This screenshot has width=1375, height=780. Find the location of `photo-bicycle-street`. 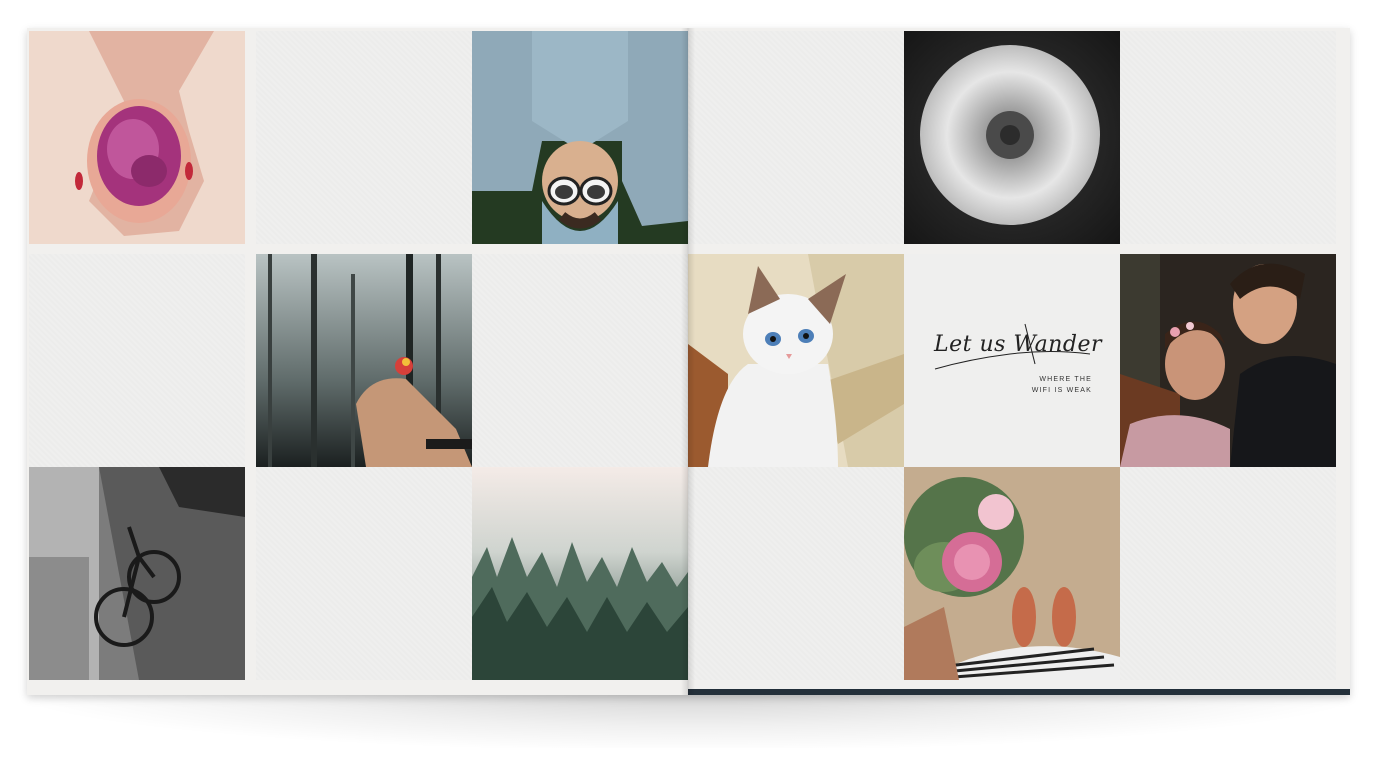

photo-bicycle-street is located at coordinates (137, 573).